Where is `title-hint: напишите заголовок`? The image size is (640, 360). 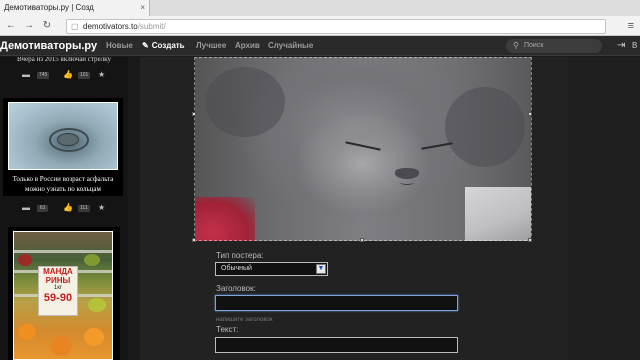
title-hint: напишите заголовок is located at coordinates (244, 320).